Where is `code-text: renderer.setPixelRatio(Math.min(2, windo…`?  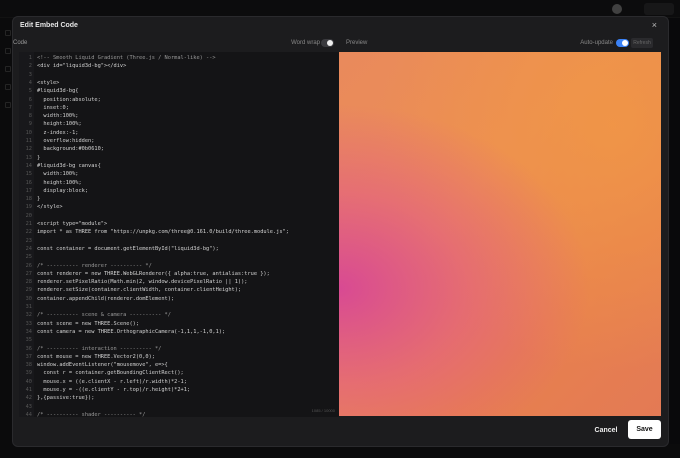
code-text: renderer.setPixelRatio(Math.min(2, windo… is located at coordinates (142, 282).